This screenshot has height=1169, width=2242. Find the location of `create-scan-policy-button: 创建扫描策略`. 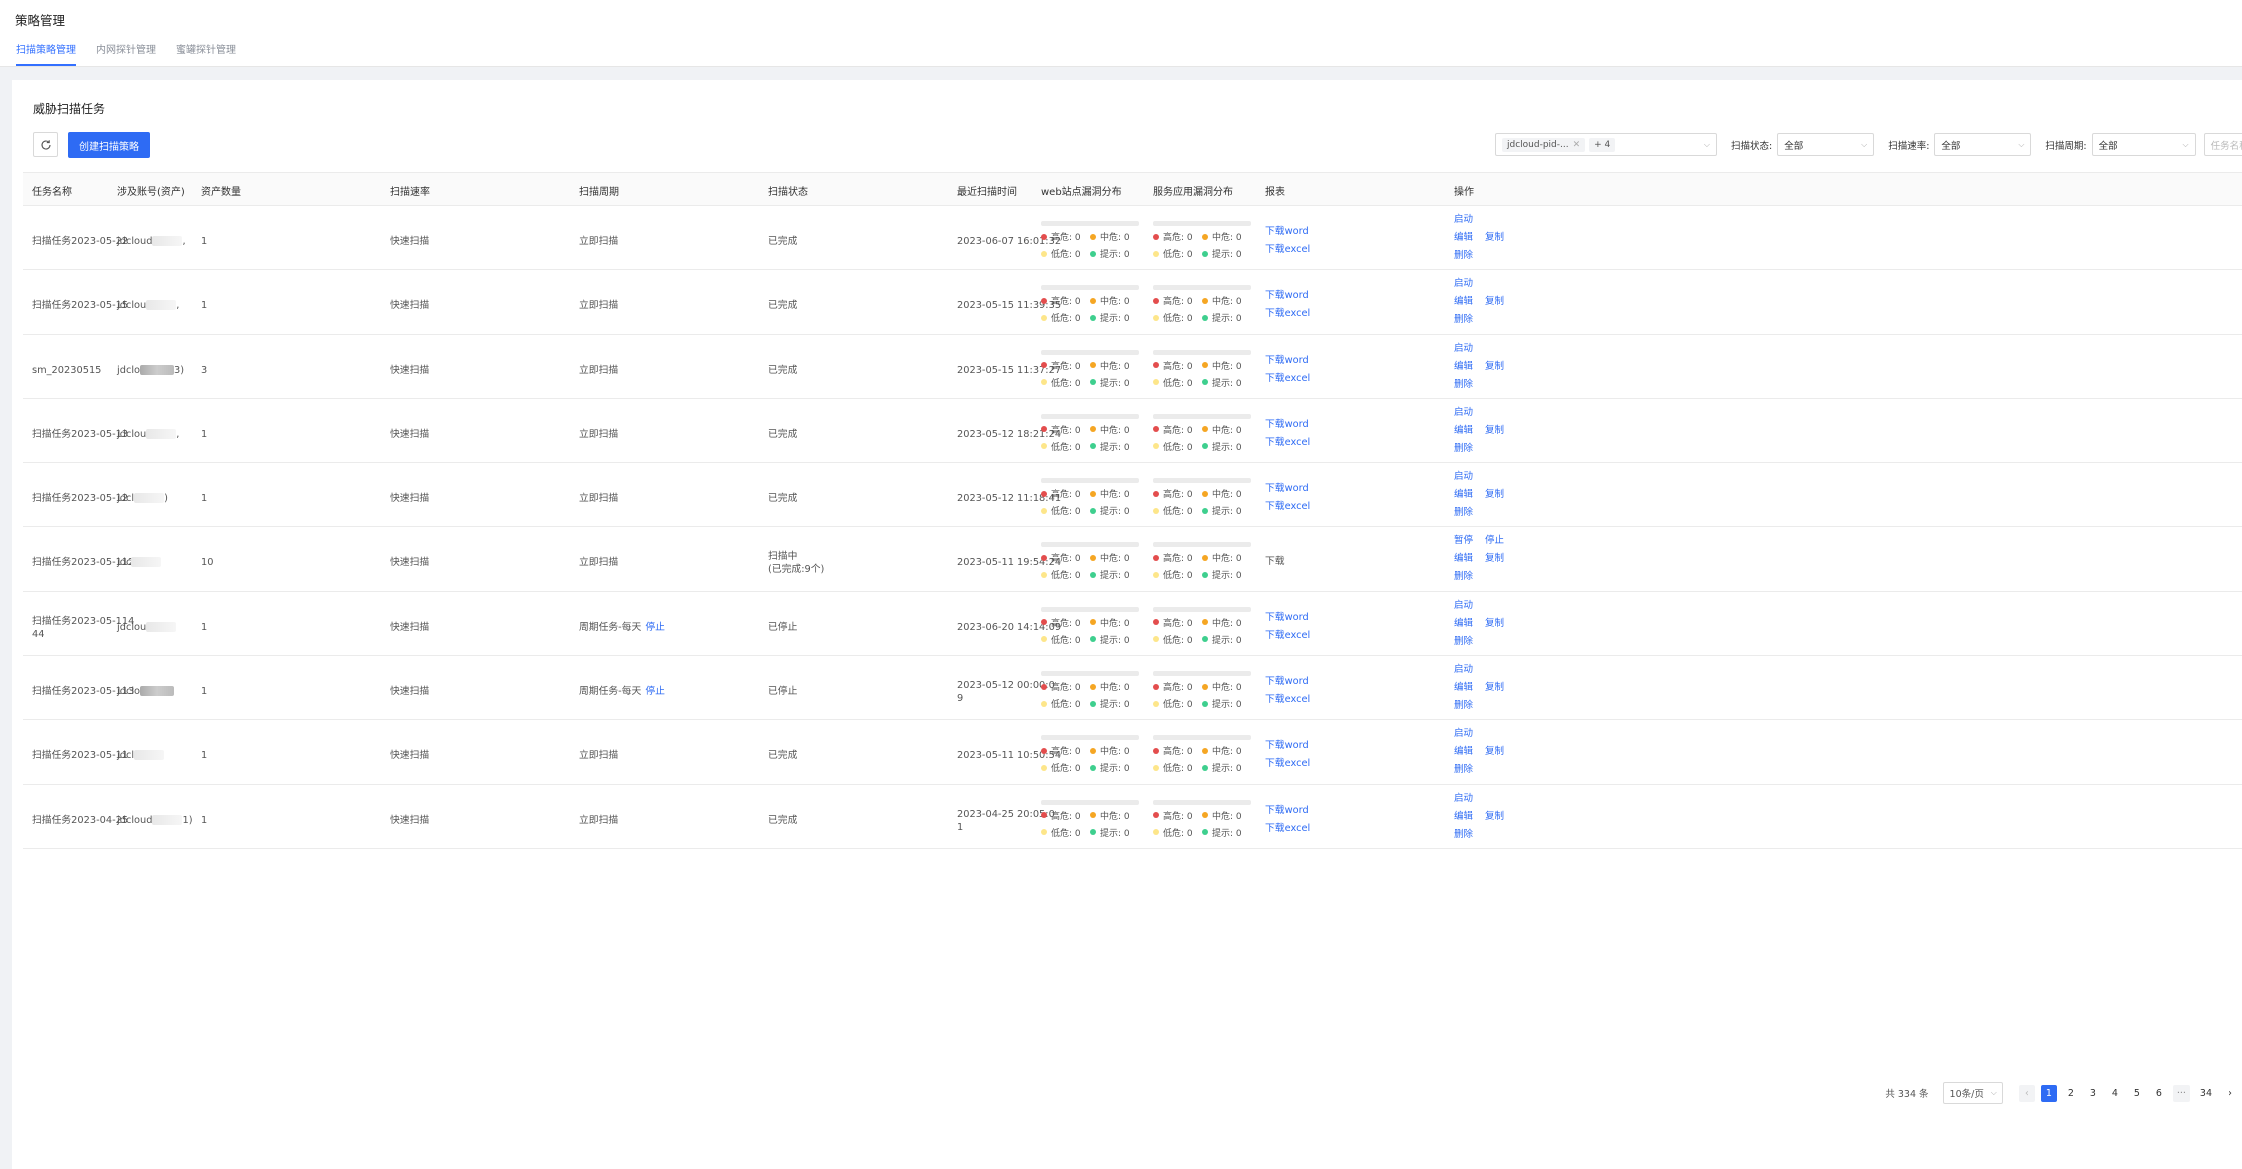

create-scan-policy-button: 创建扫描策略 is located at coordinates (109, 145).